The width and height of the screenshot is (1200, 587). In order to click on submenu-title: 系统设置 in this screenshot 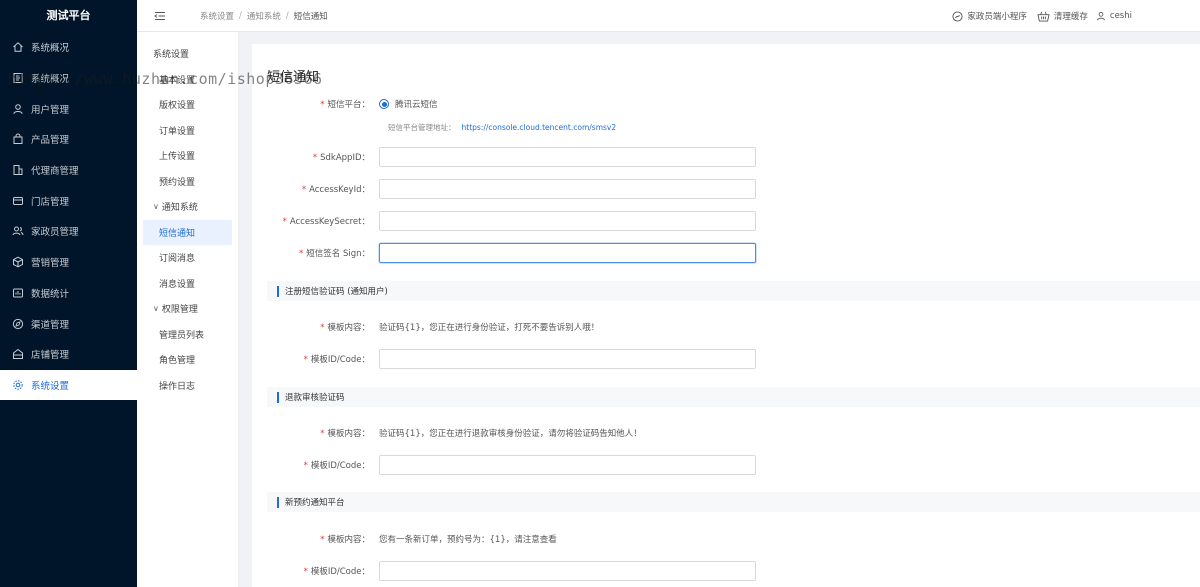, I will do `click(187, 54)`.